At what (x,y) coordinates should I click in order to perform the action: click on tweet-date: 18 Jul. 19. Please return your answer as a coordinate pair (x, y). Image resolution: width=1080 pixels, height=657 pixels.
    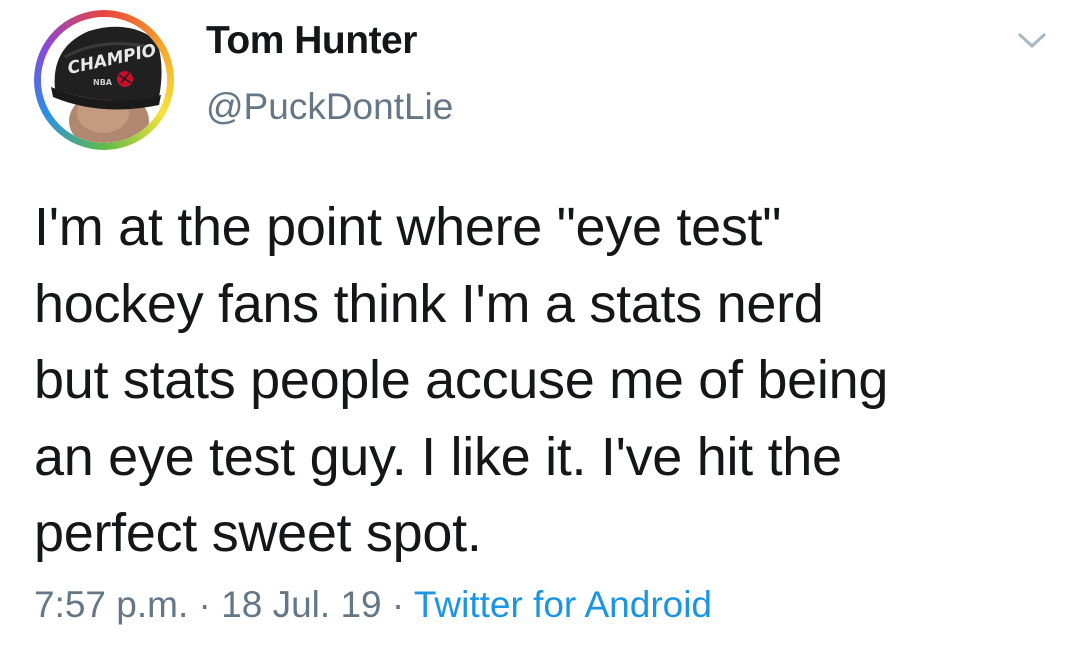
    Looking at the image, I should click on (301, 604).